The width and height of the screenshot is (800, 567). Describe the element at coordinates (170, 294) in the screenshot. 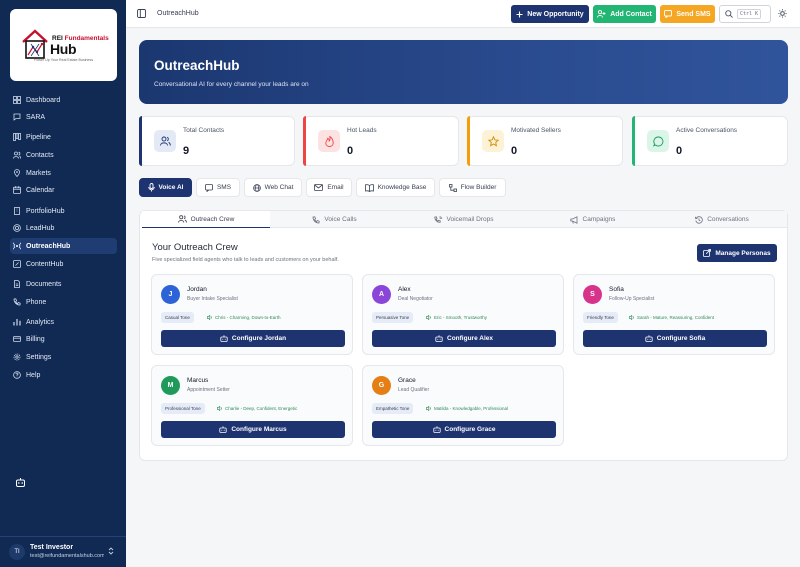

I see `agent-avatar: J` at that location.